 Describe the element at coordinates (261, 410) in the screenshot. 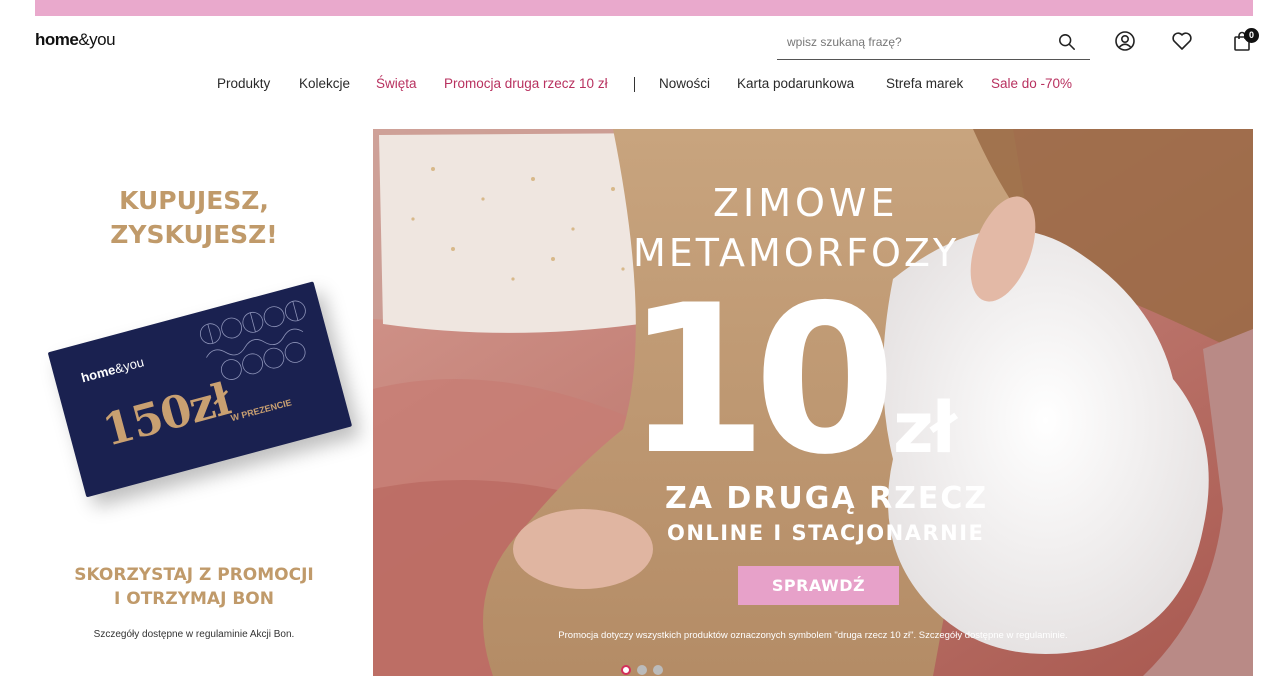

I see `card-subtitle: W PREZENCIE` at that location.